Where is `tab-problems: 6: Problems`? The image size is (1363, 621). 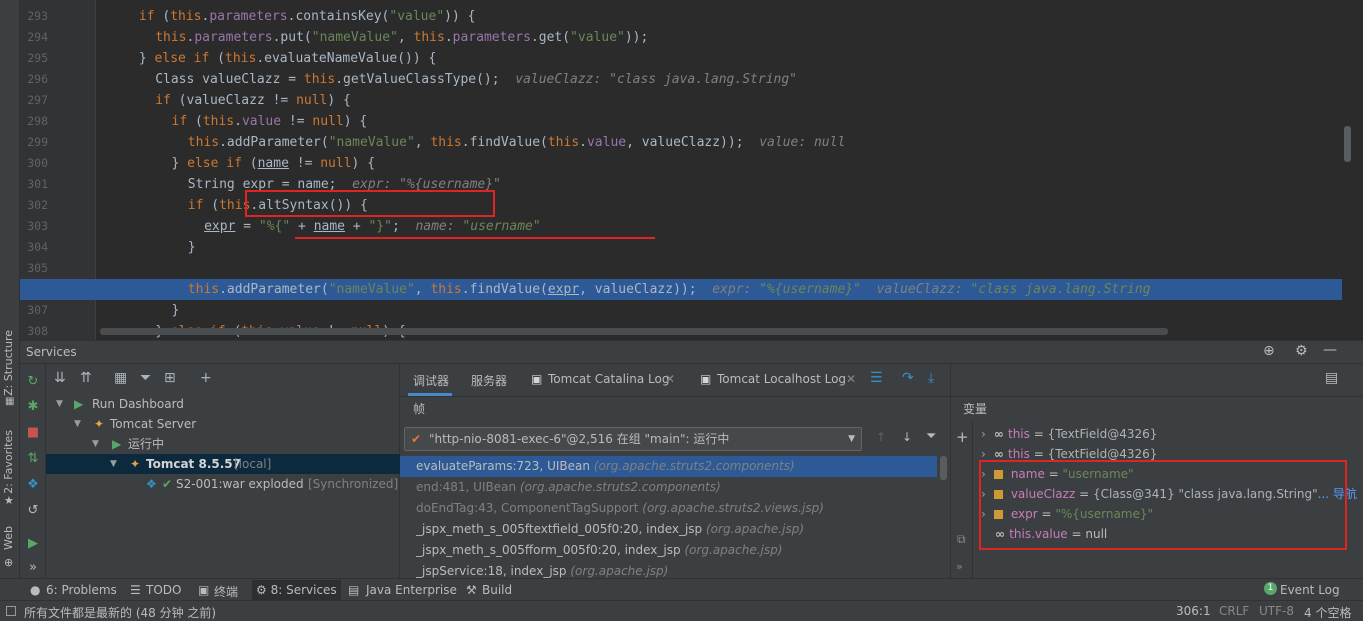
tab-problems: 6: Problems is located at coordinates (81, 590).